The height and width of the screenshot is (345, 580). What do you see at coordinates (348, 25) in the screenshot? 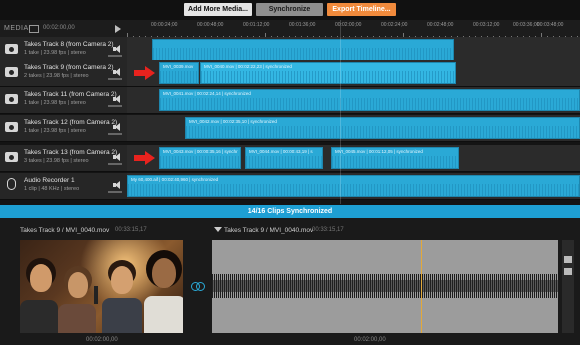
I see `ruler-tick-label: 00:02:00;00` at bounding box center [348, 25].